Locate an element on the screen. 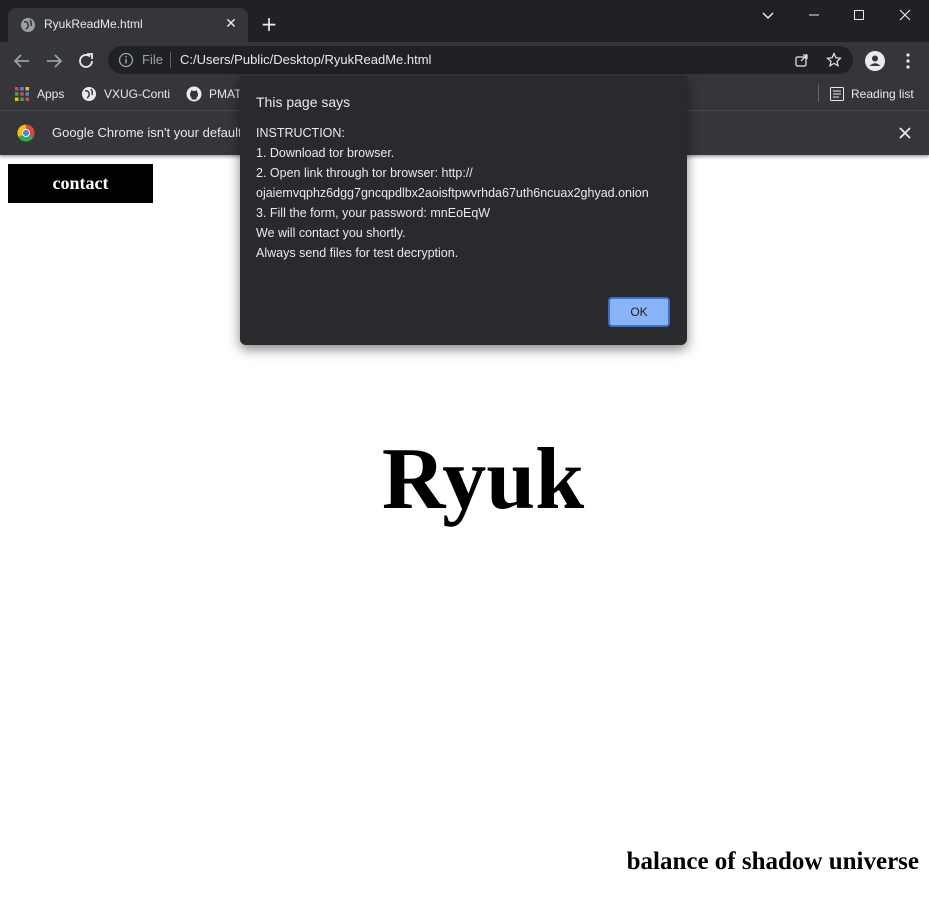  dialog-line: 1. Download tor browser. is located at coordinates (325, 153).